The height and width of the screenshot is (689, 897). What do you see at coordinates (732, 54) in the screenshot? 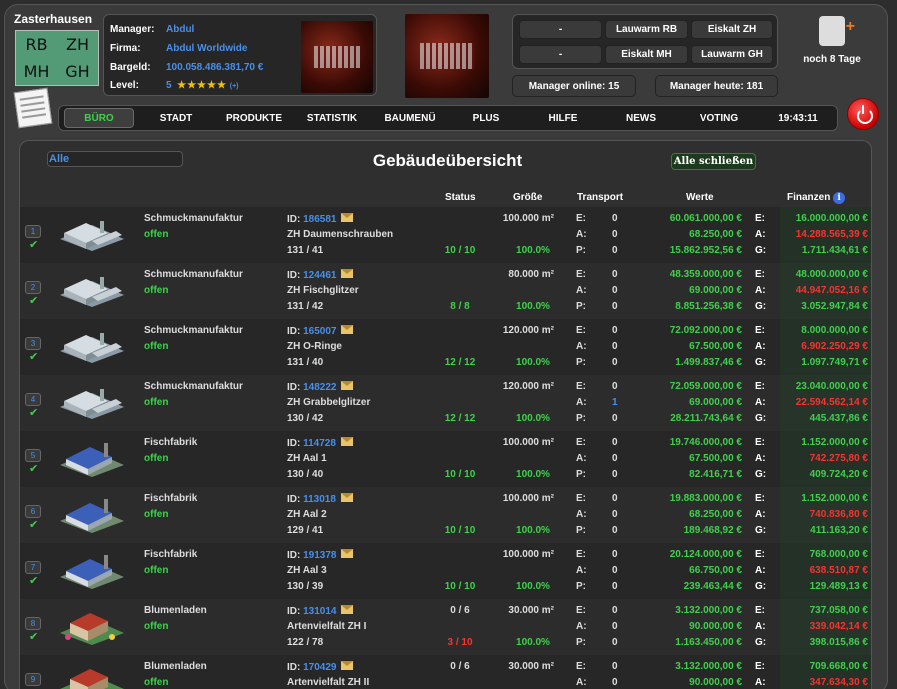
I see `price-button-6: Lauwarm GH` at bounding box center [732, 54].